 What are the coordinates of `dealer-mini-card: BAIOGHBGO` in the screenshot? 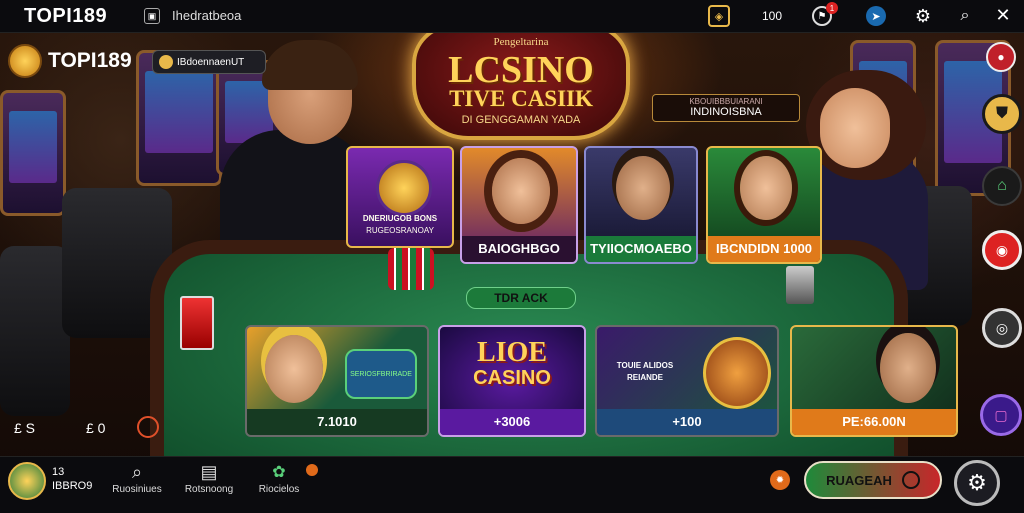 It's located at (519, 205).